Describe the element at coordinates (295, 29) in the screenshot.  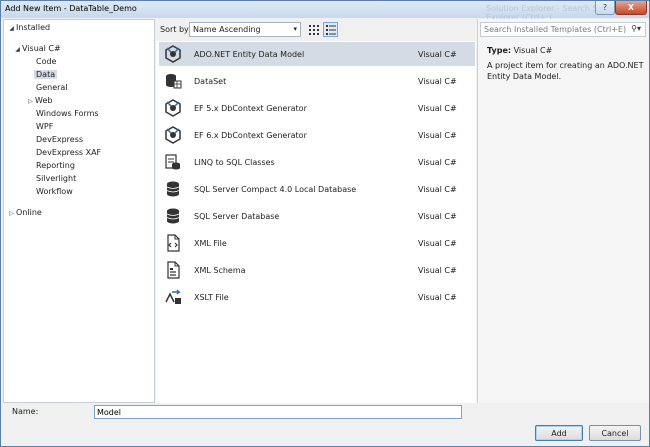
I see `chevron-down-icon: ▾` at that location.